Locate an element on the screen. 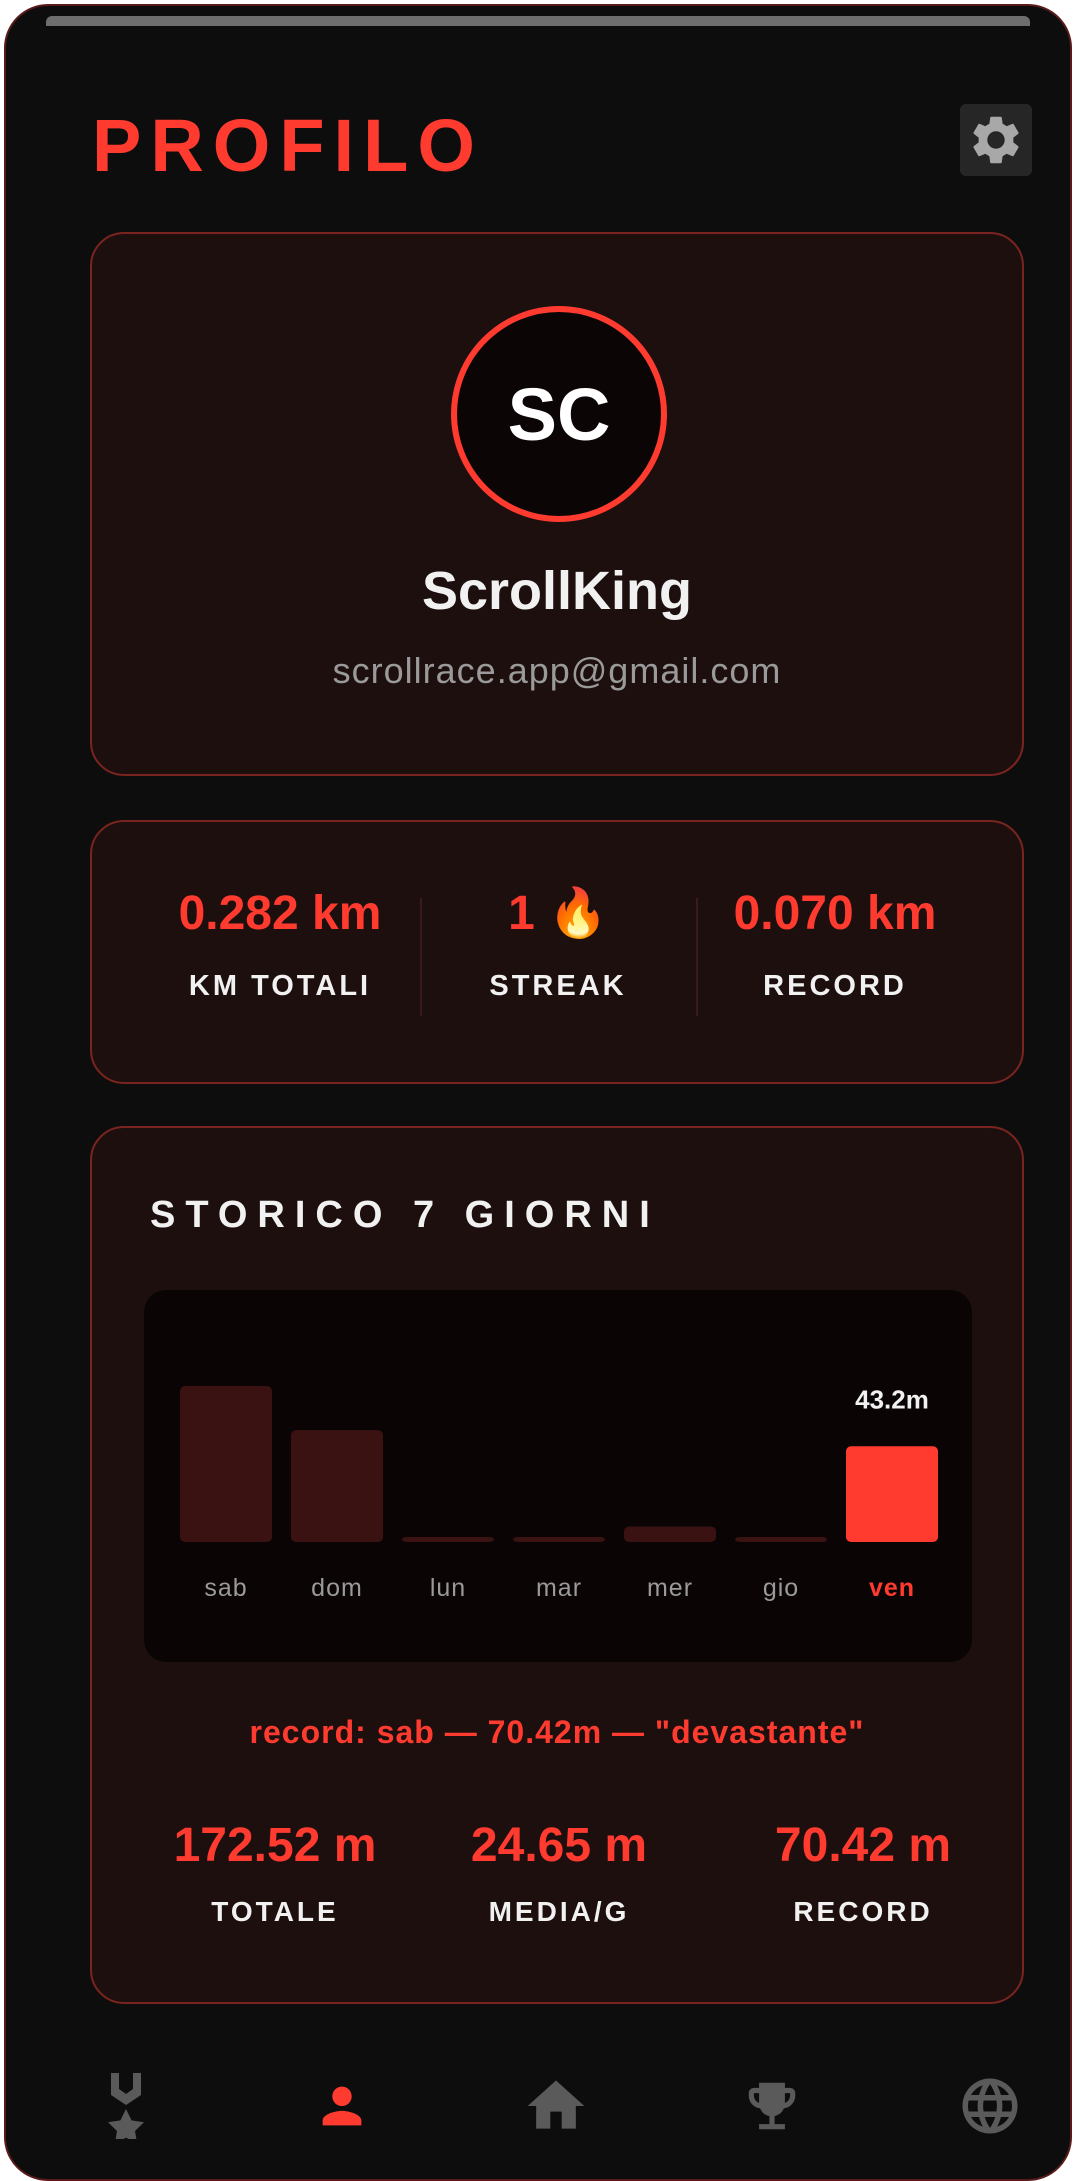  nav-home is located at coordinates (556, 2106).